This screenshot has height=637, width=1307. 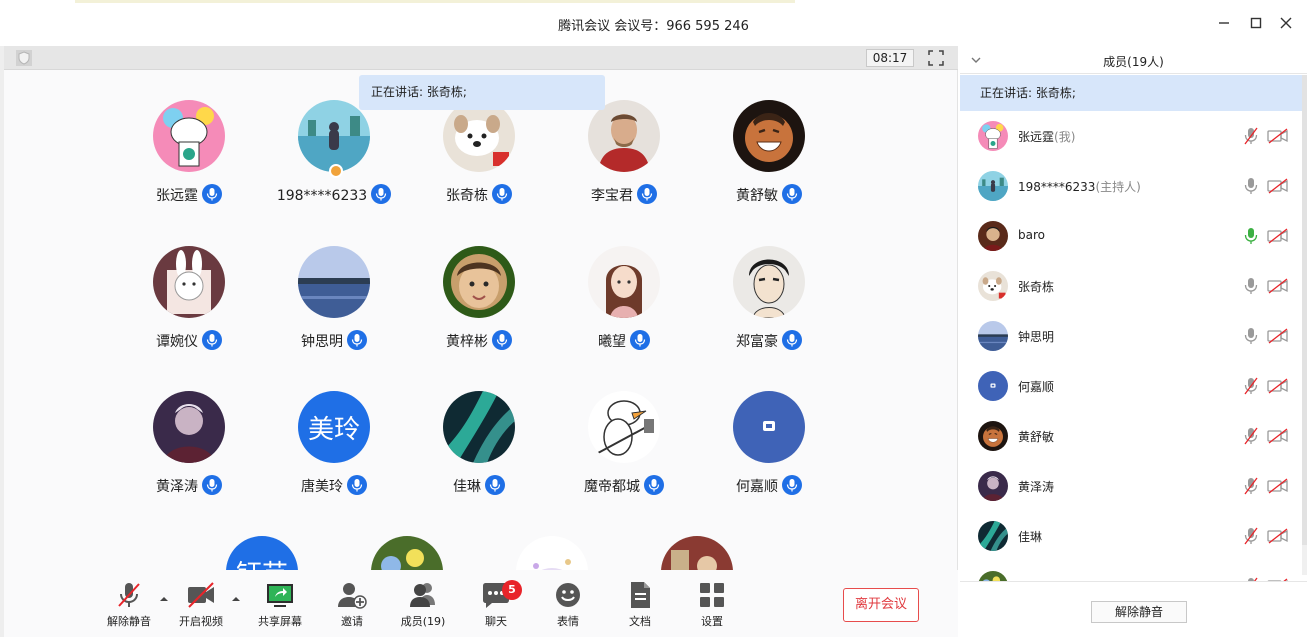 I want to click on unmute-all-button: 解除静音, so click(x=1139, y=612).